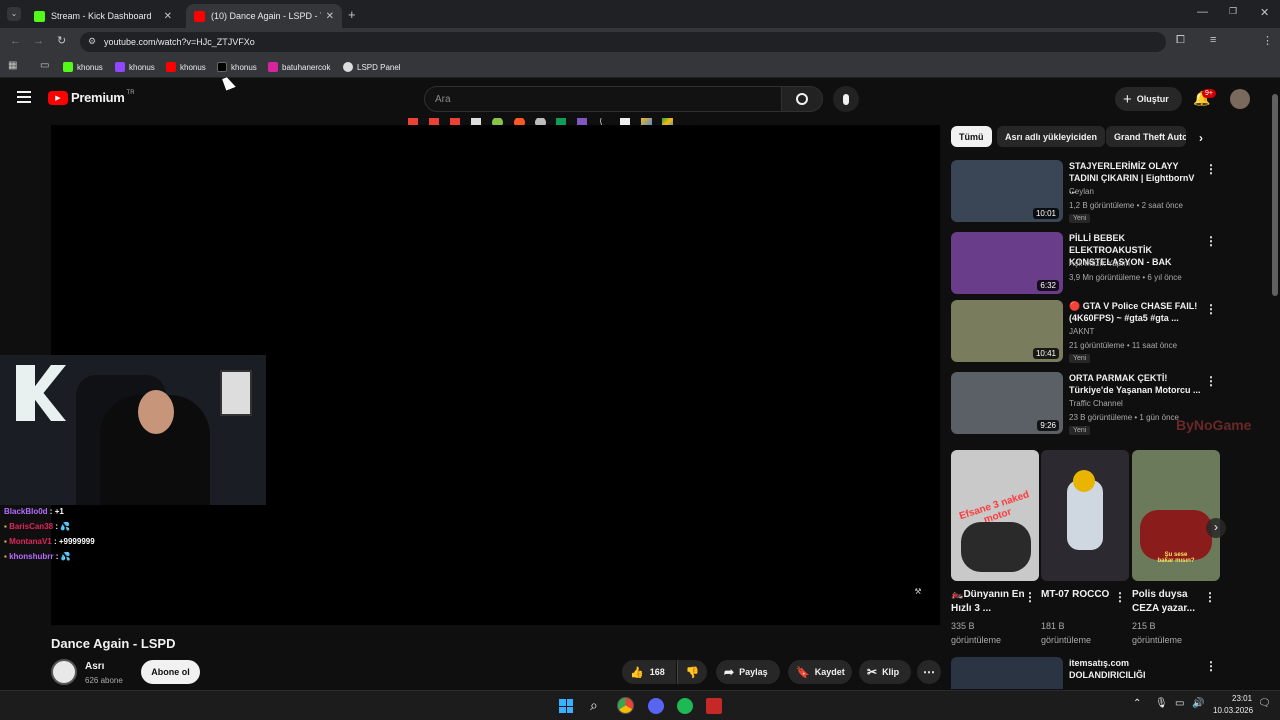  What do you see at coordinates (237, 67) in the screenshot?
I see `bookmark-x: khonus` at bounding box center [237, 67].